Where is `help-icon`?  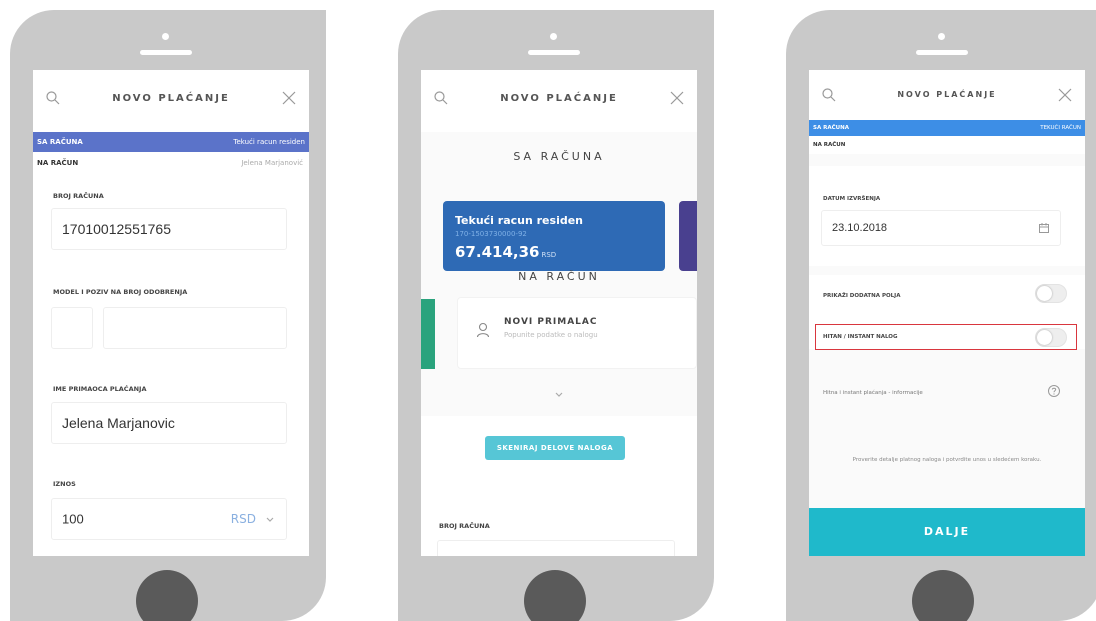 help-icon is located at coordinates (1054, 391).